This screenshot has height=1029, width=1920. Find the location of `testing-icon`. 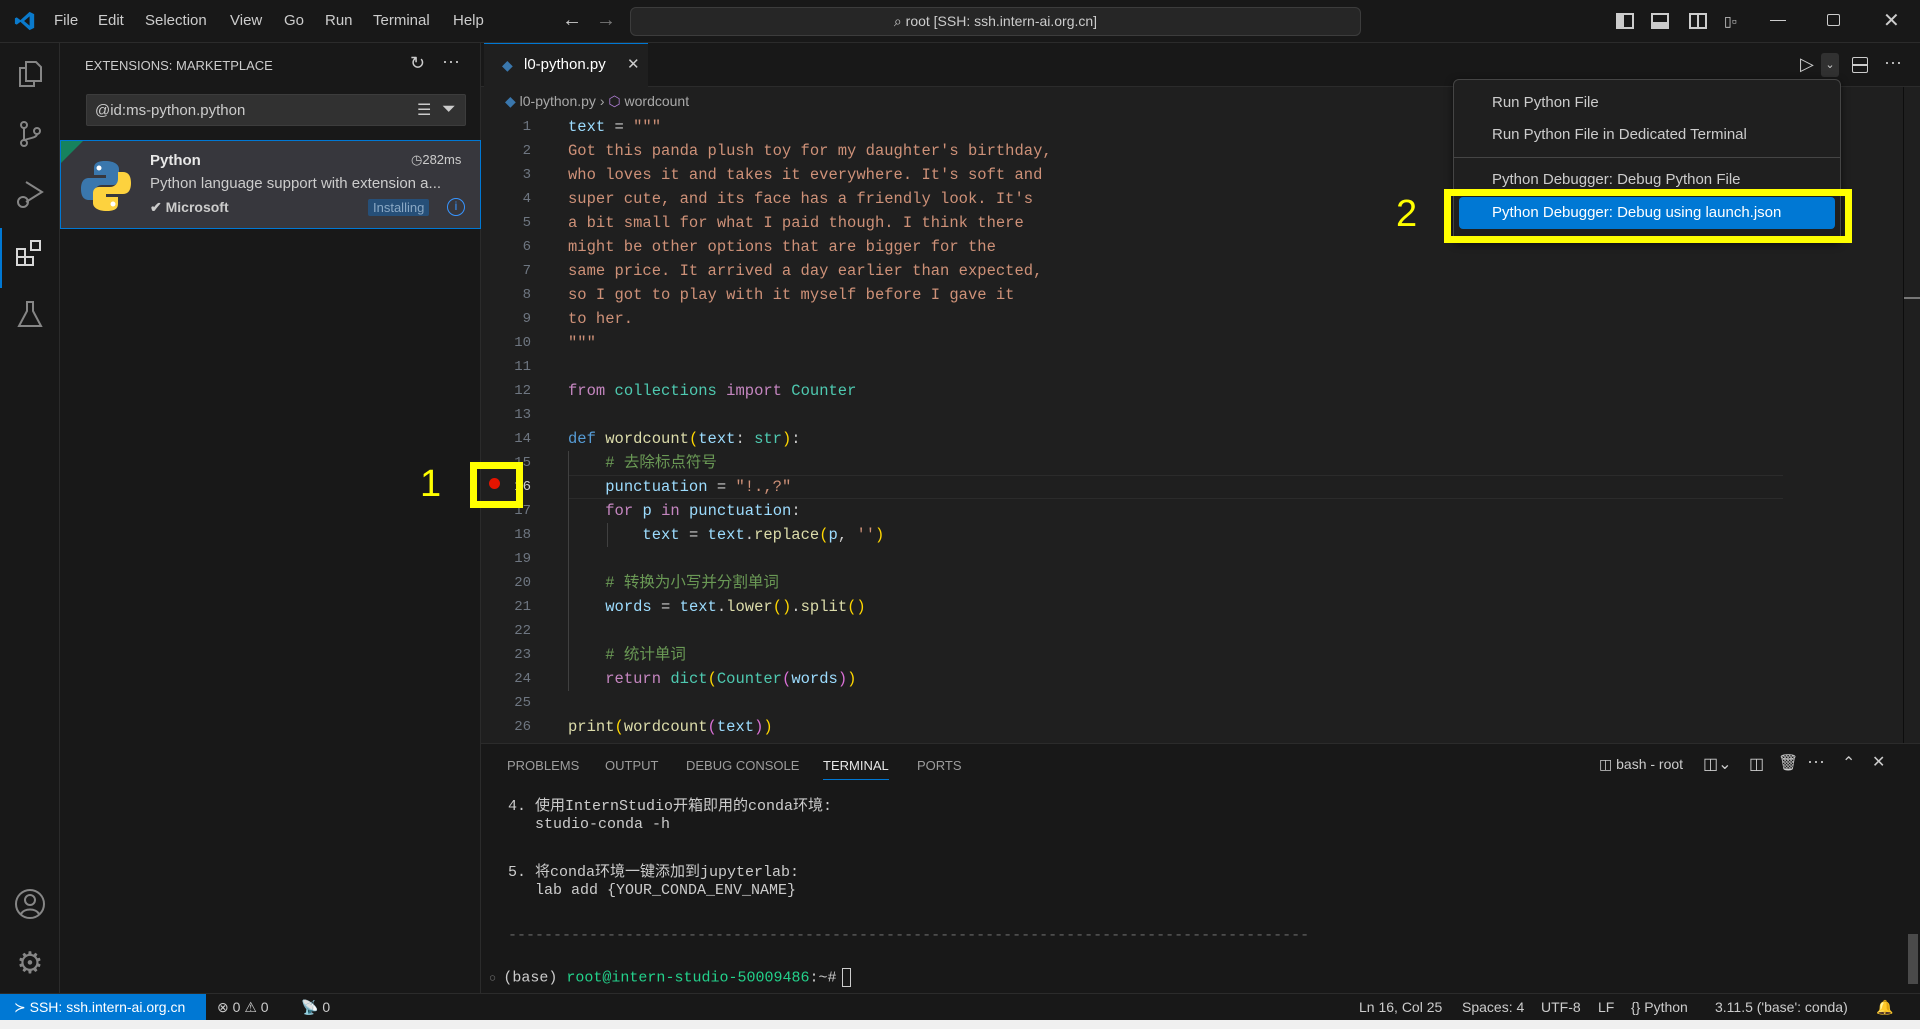

testing-icon is located at coordinates (30, 314).